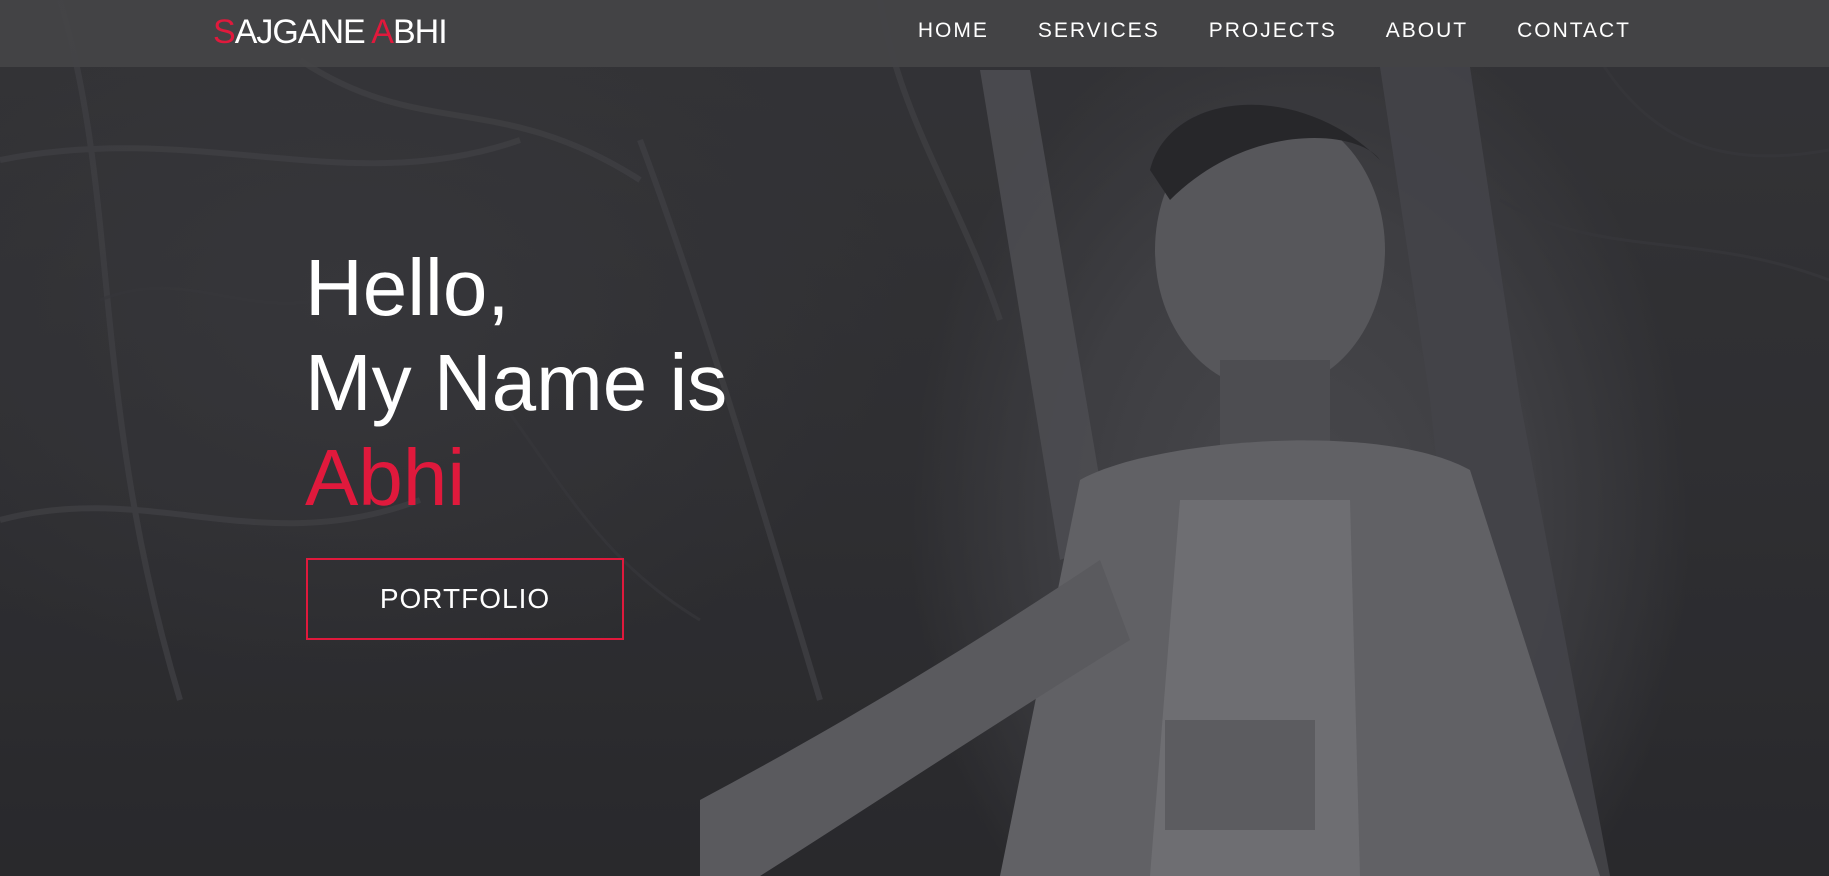 The width and height of the screenshot is (1829, 876). I want to click on headline-line-my-name: My Name is, so click(516, 382).